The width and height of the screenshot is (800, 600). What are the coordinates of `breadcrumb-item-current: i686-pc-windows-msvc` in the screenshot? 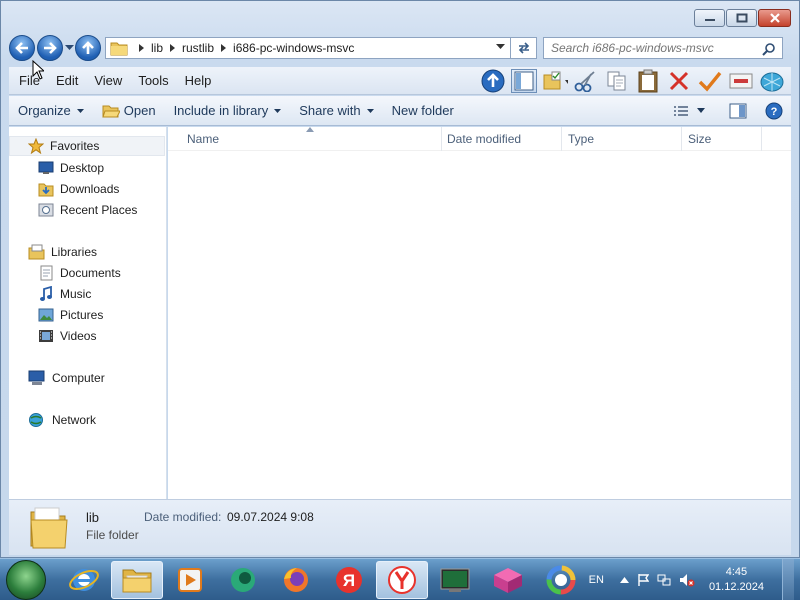 It's located at (293, 48).